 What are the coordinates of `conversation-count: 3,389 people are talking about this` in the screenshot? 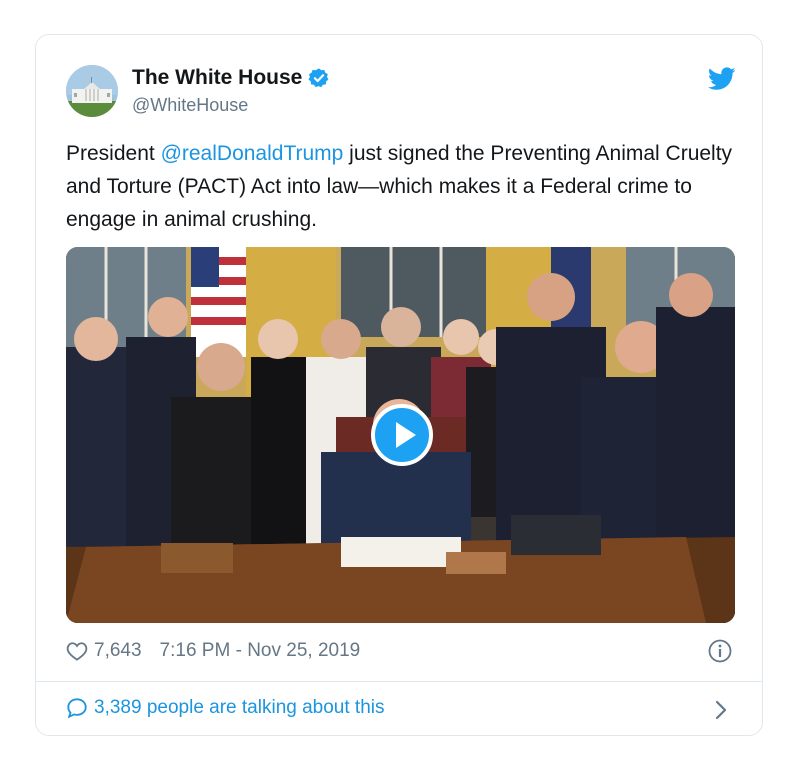 It's located at (239, 708).